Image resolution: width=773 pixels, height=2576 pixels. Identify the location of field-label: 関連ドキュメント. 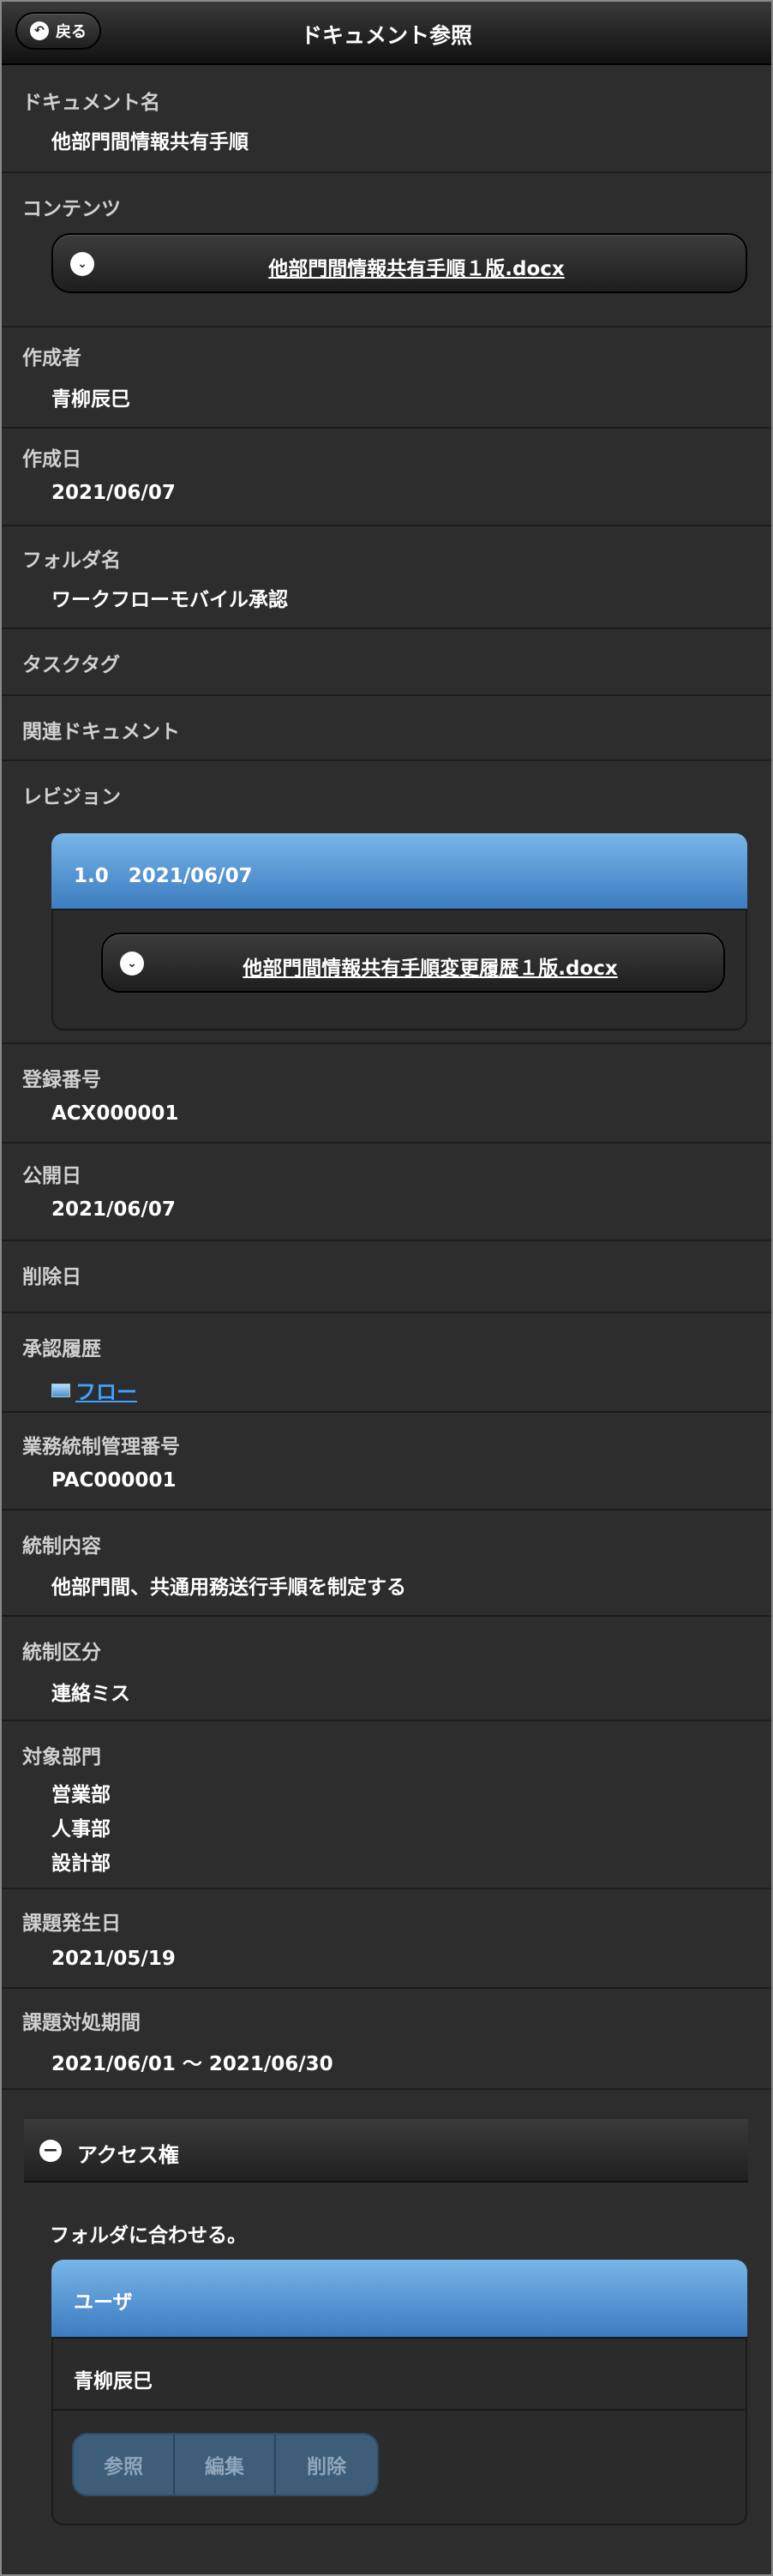
(101, 732).